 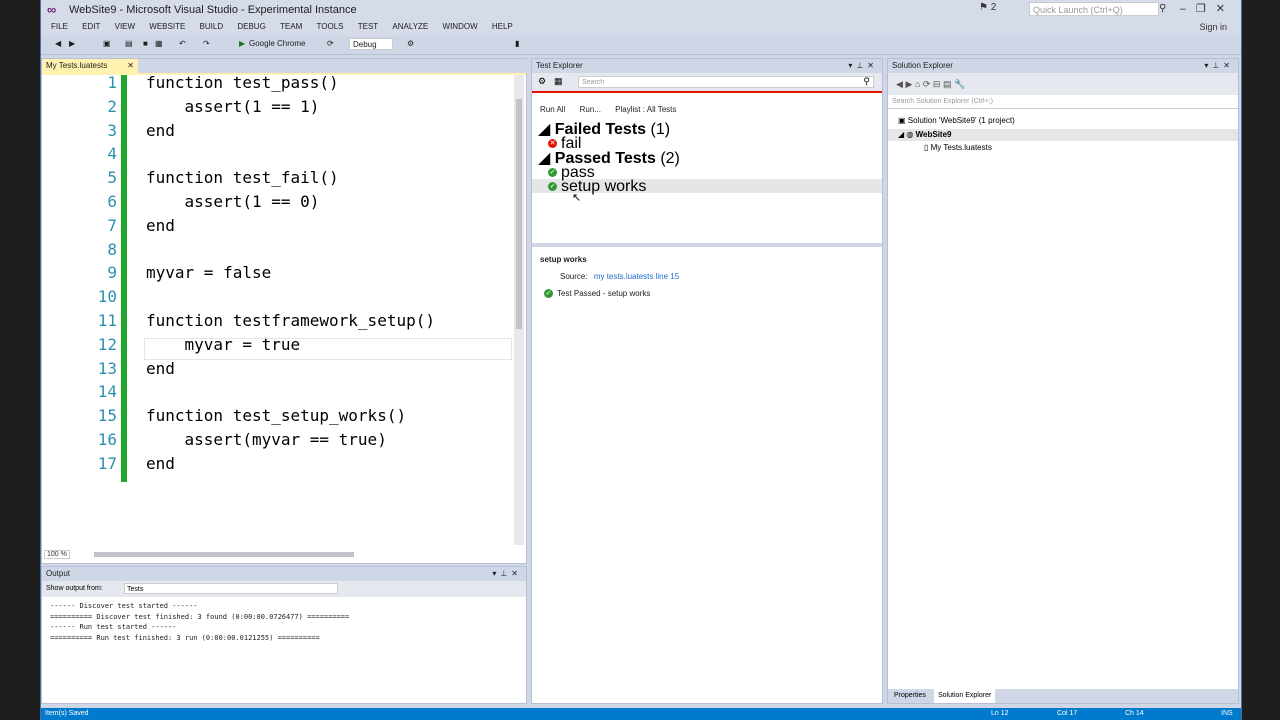 I want to click on code-text: function test_fail(), so click(x=242, y=178).